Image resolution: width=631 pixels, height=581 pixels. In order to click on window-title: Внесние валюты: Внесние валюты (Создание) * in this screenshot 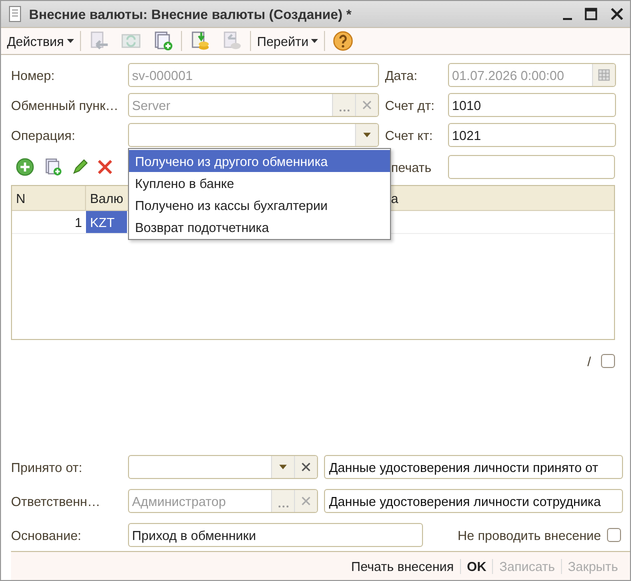, I will do `click(191, 14)`.